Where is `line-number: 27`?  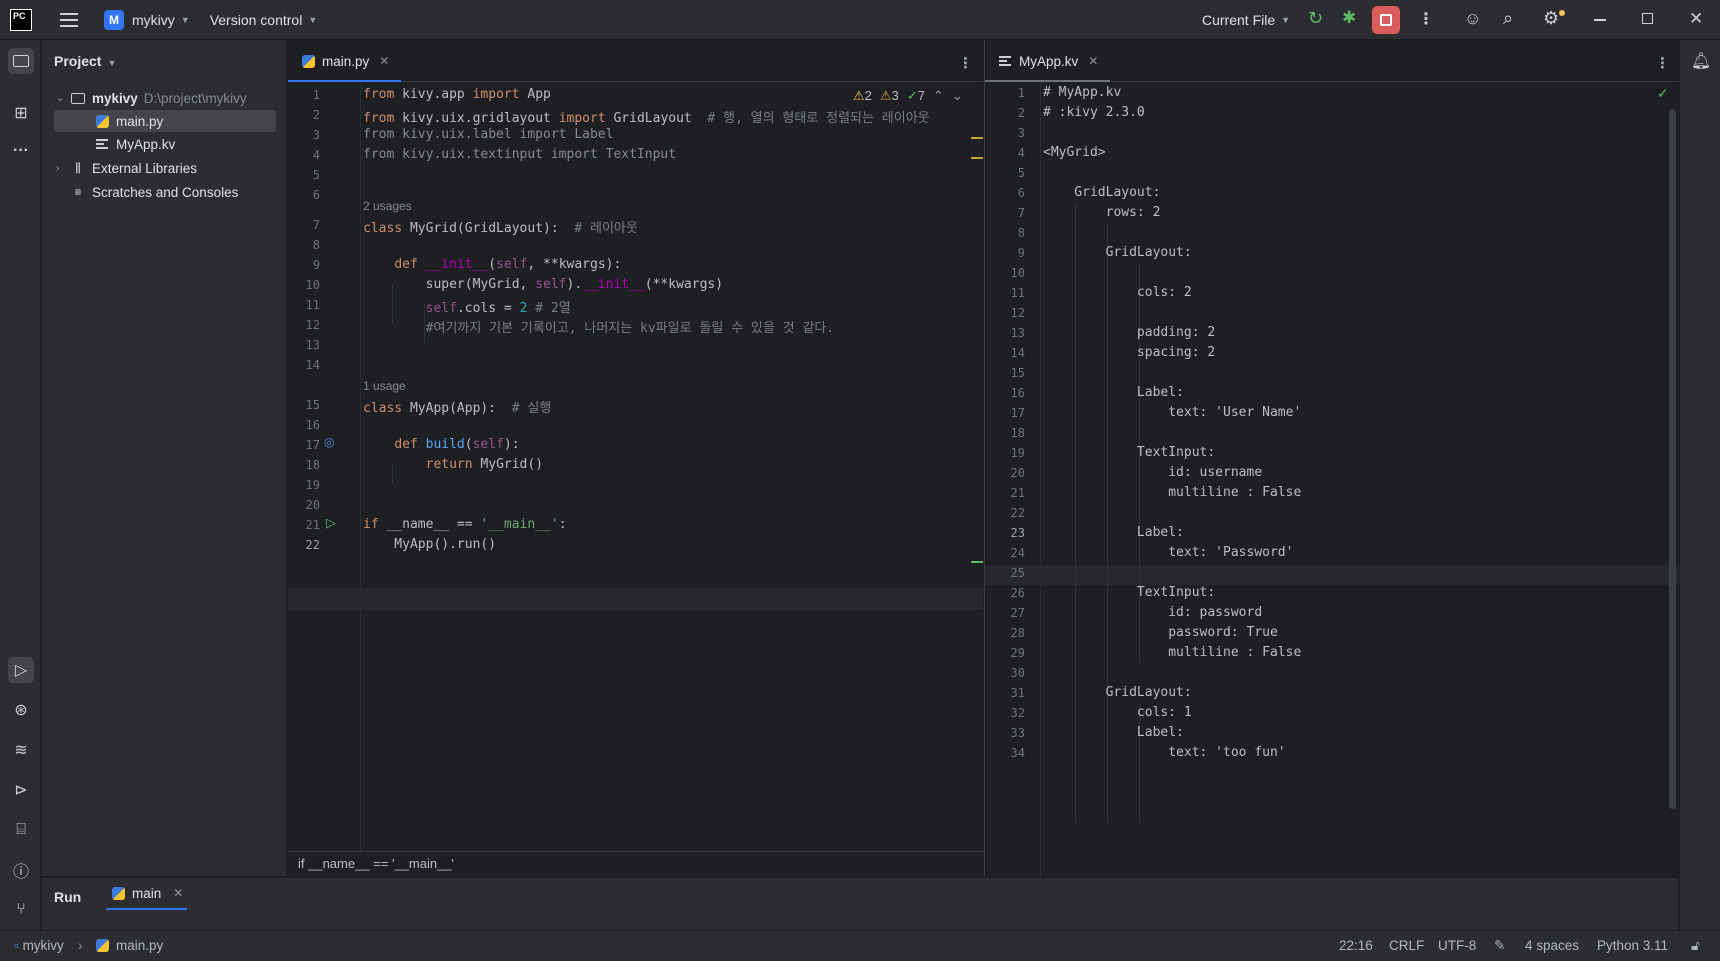
line-number: 27 is located at coordinates (1017, 613).